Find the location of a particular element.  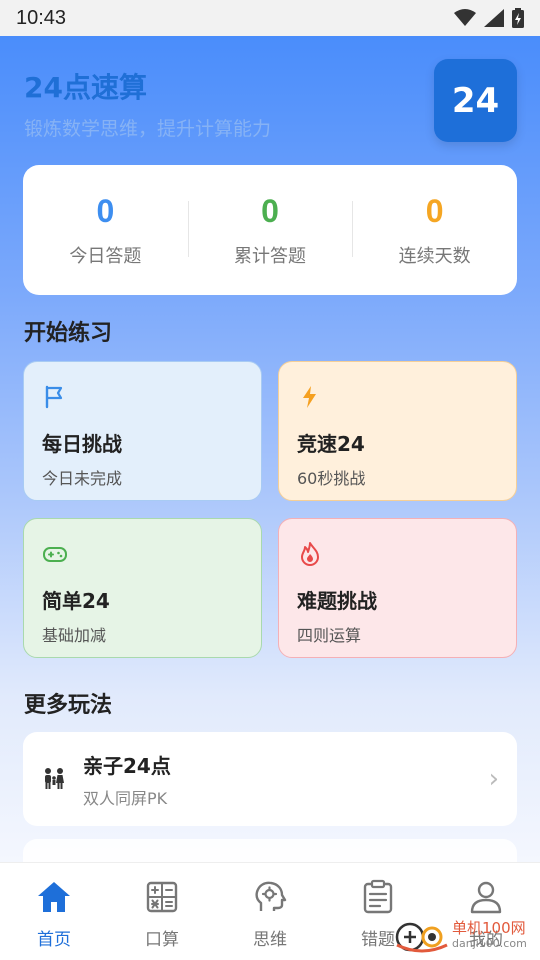

flag-icon is located at coordinates (54, 397).